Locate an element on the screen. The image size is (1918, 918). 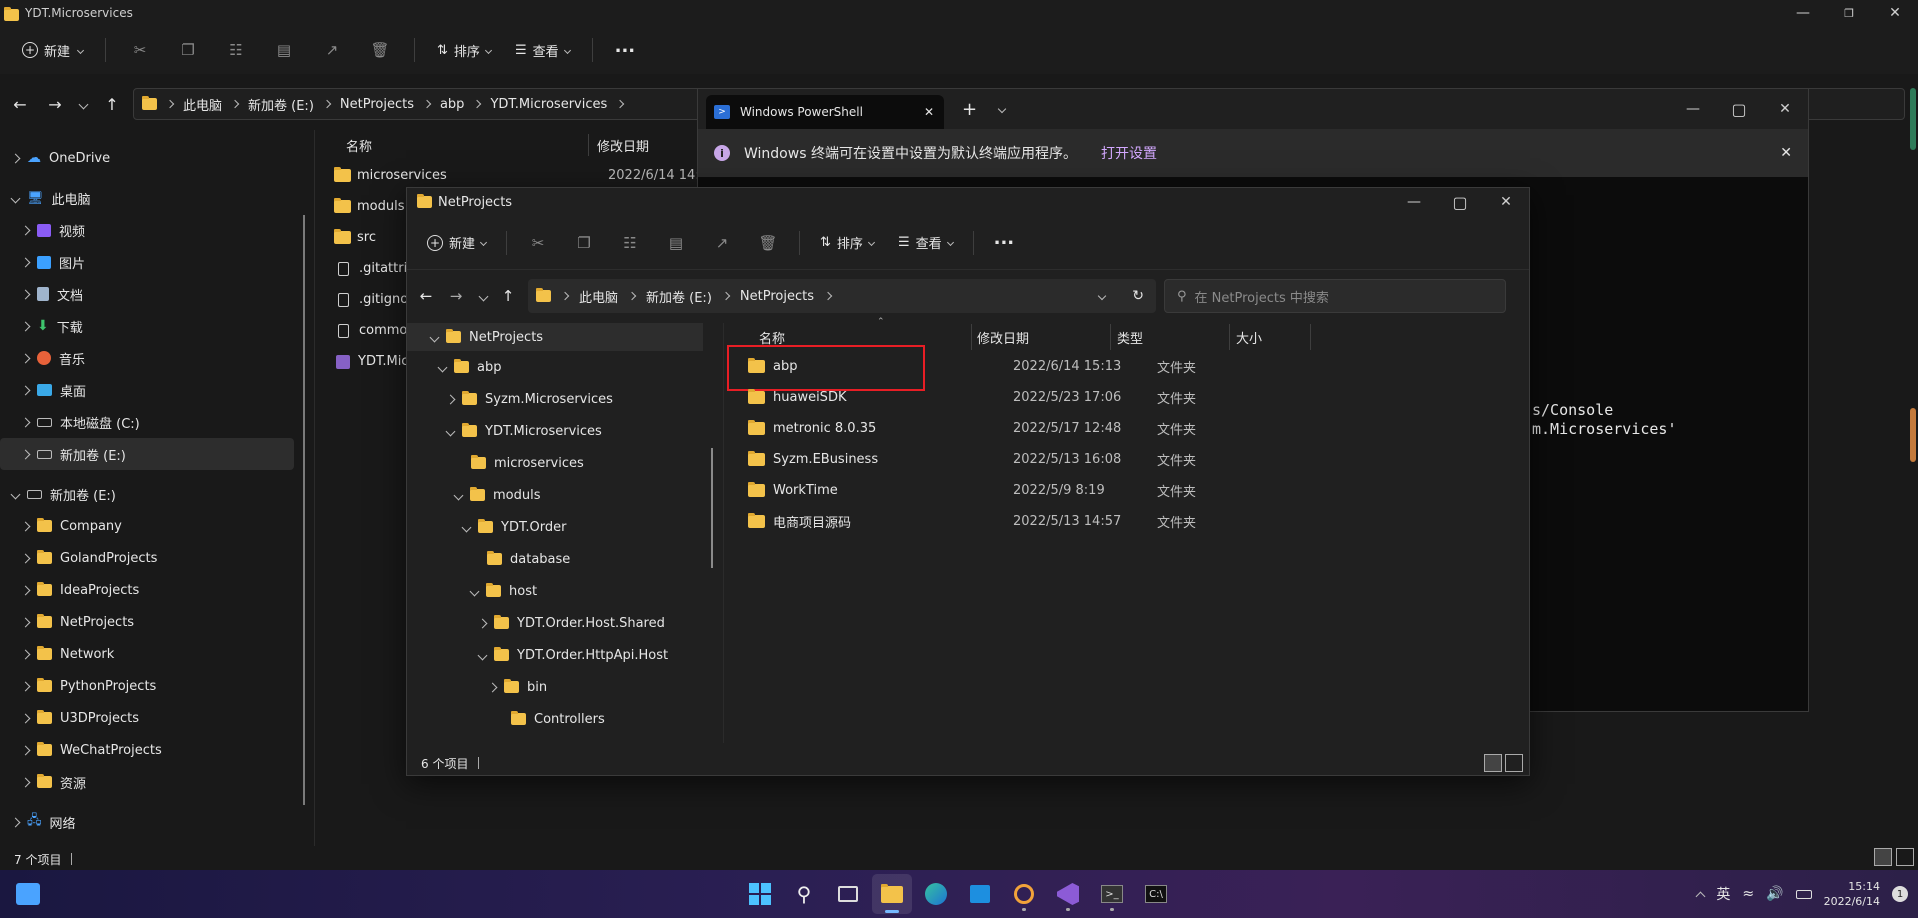
tree-item-moduls: moduls is located at coordinates (557, 495).